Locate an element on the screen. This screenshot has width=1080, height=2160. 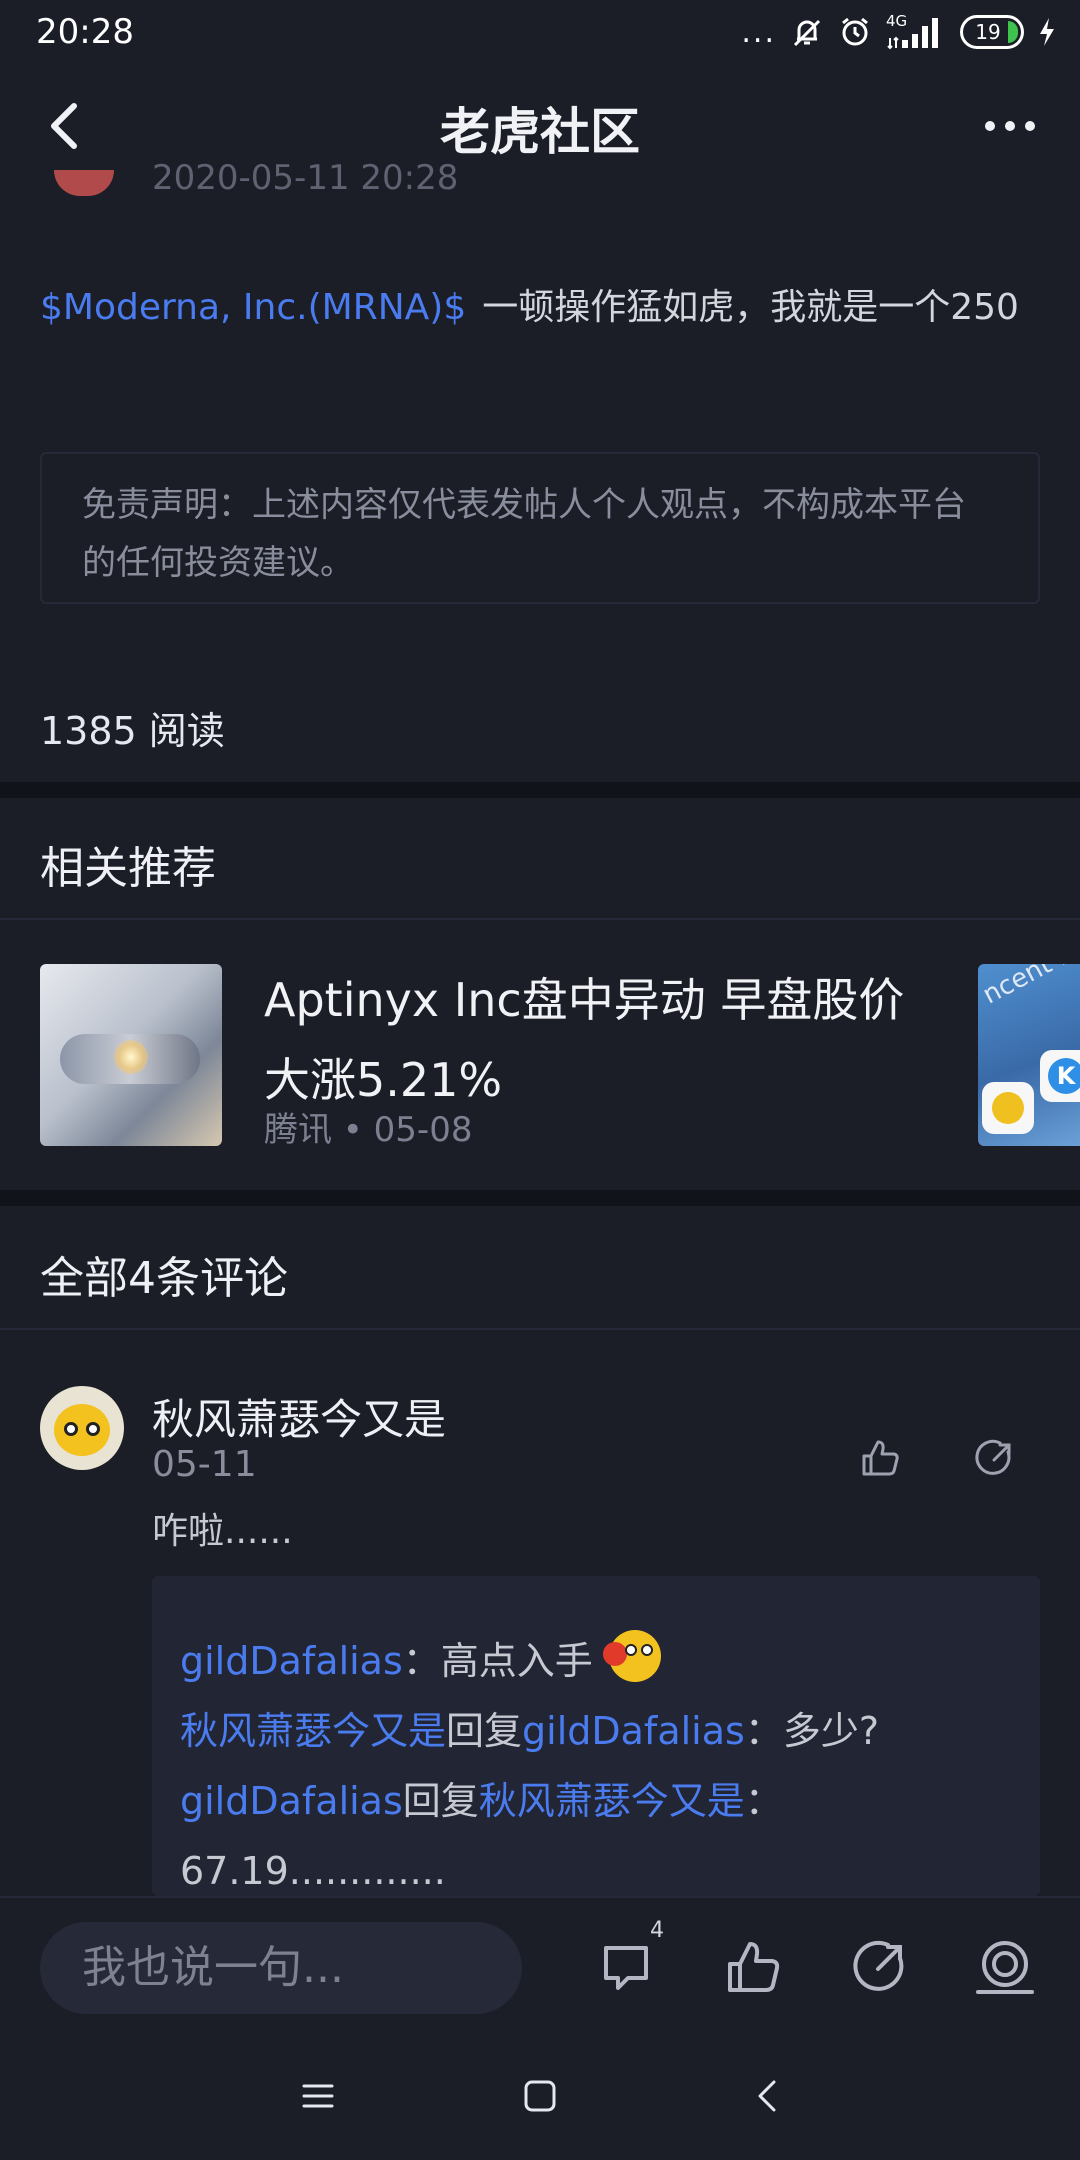
avatar is located at coordinates (82, 1428).